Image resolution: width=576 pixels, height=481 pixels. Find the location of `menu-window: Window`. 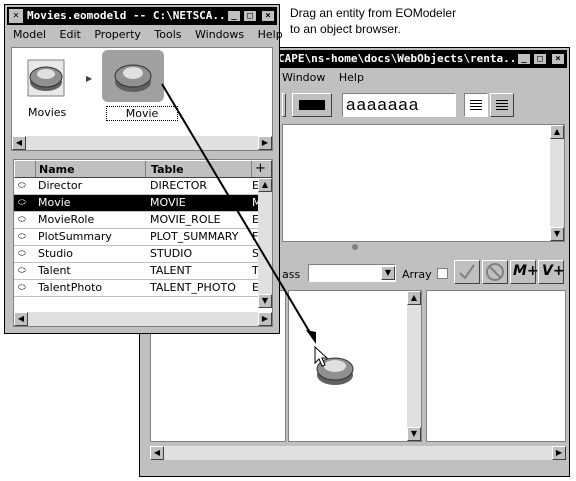

menu-window: Window is located at coordinates (303, 77).